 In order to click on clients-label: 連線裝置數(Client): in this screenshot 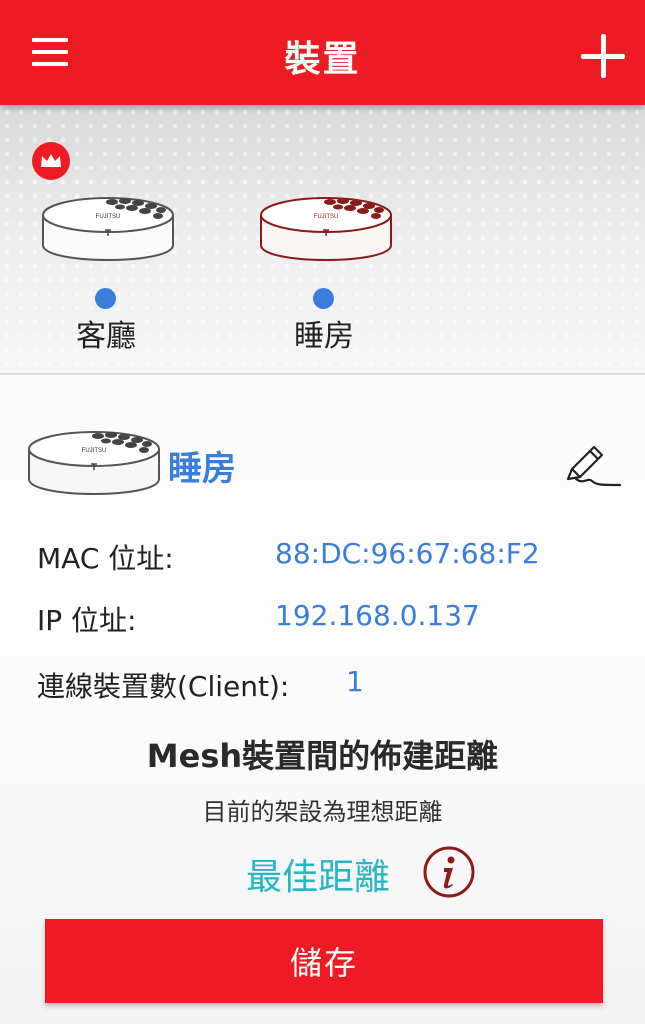, I will do `click(163, 686)`.